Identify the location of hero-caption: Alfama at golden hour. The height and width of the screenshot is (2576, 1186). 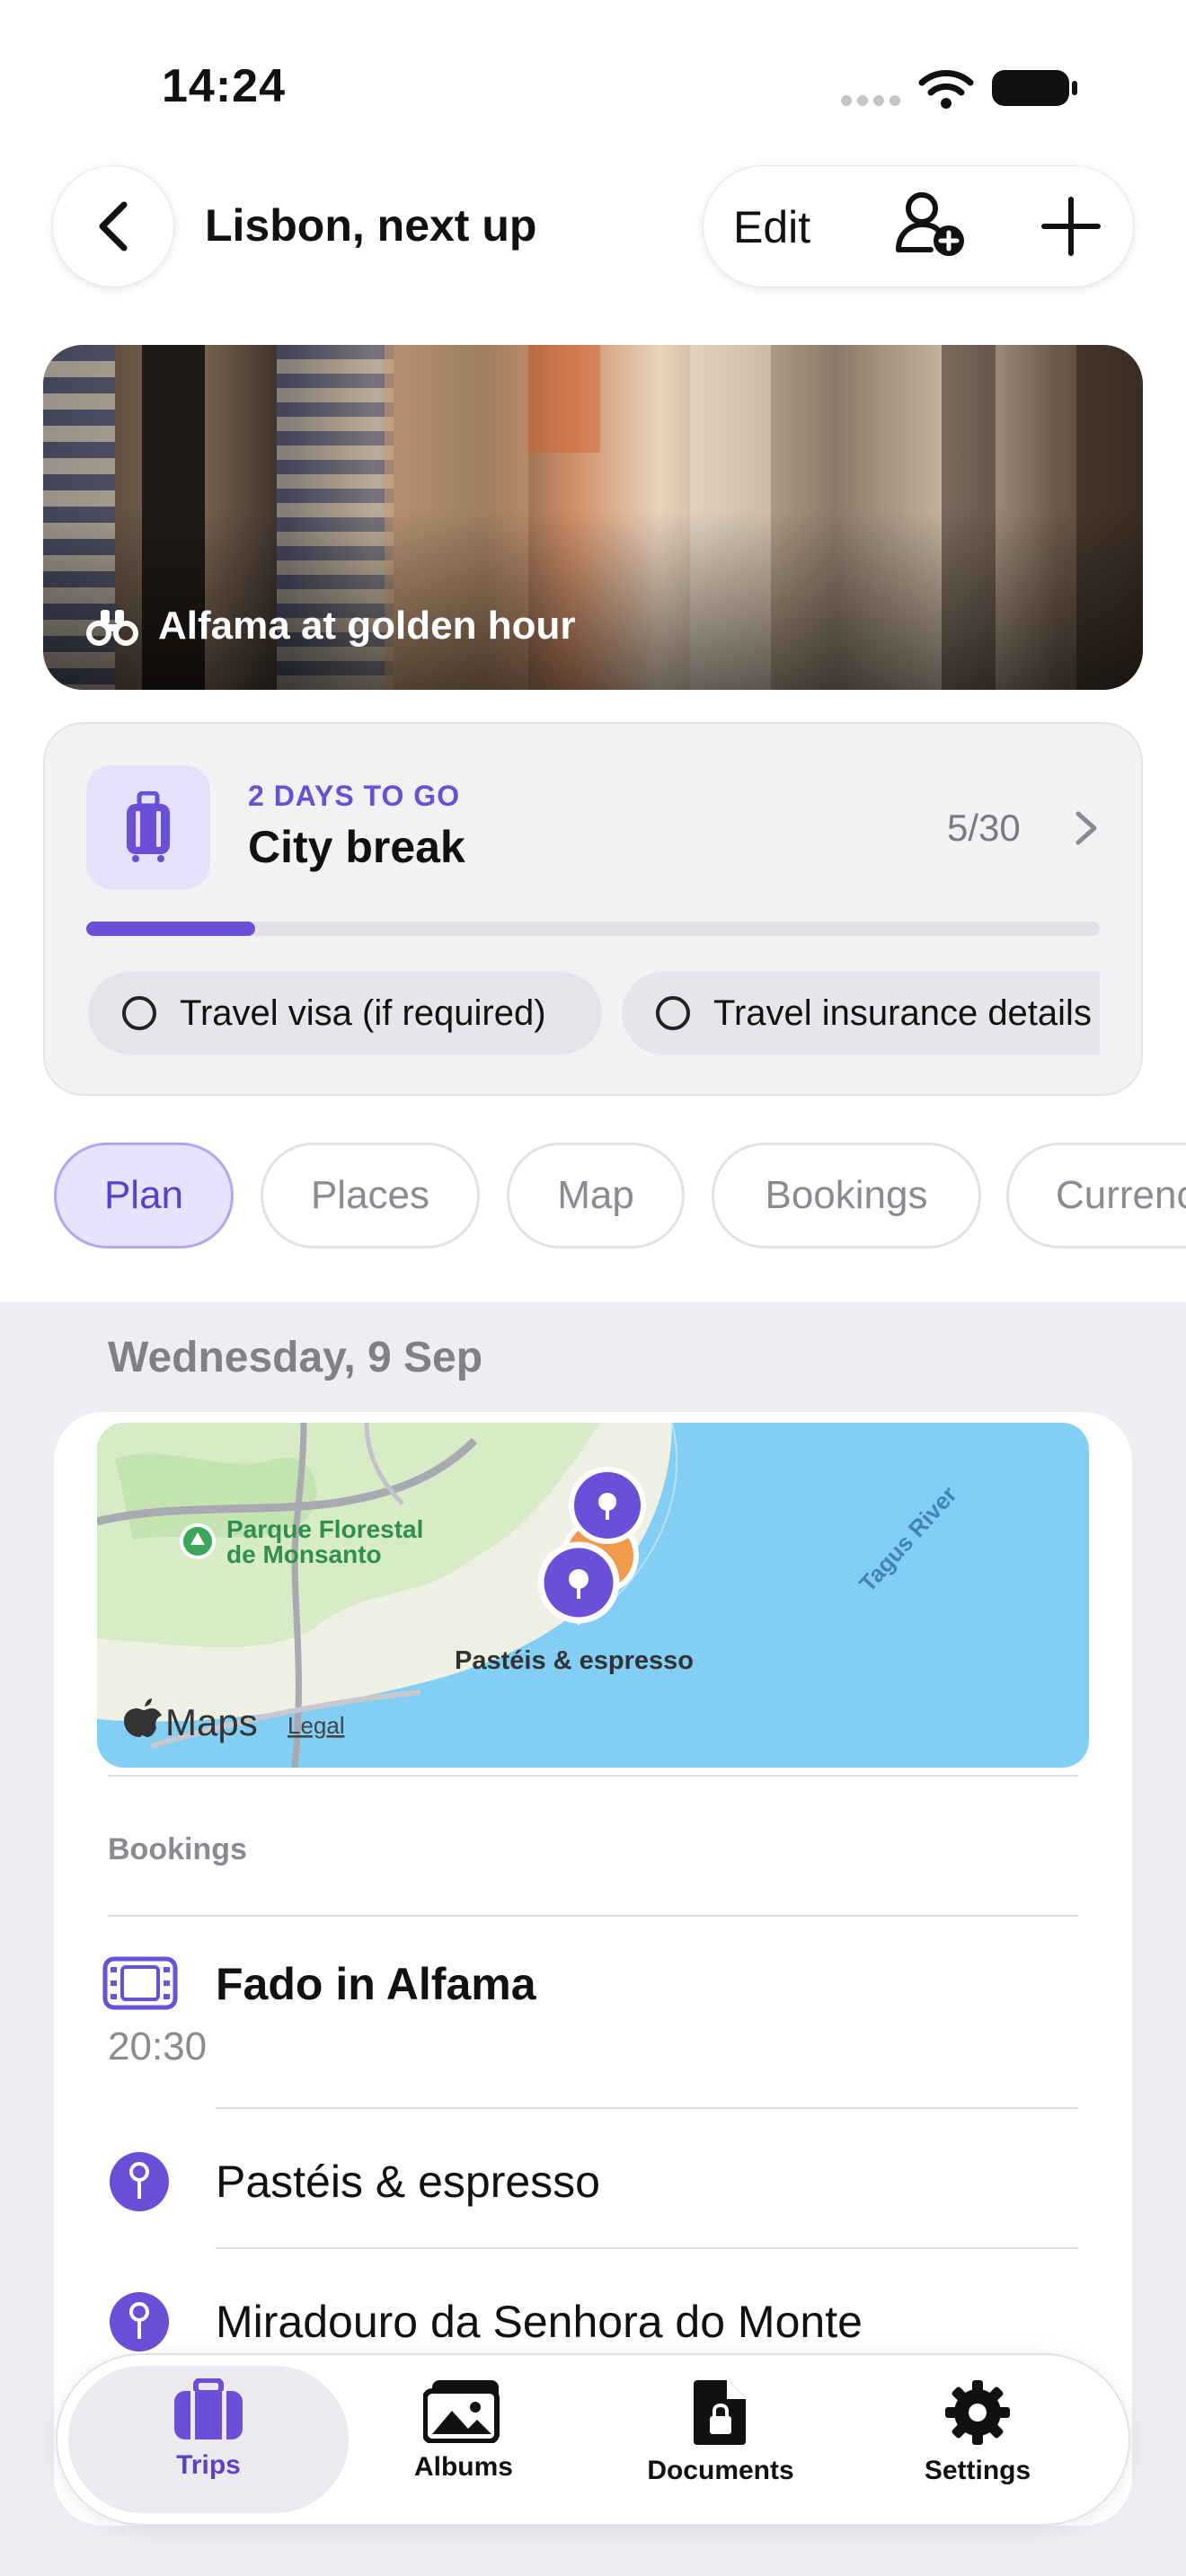
(330, 626).